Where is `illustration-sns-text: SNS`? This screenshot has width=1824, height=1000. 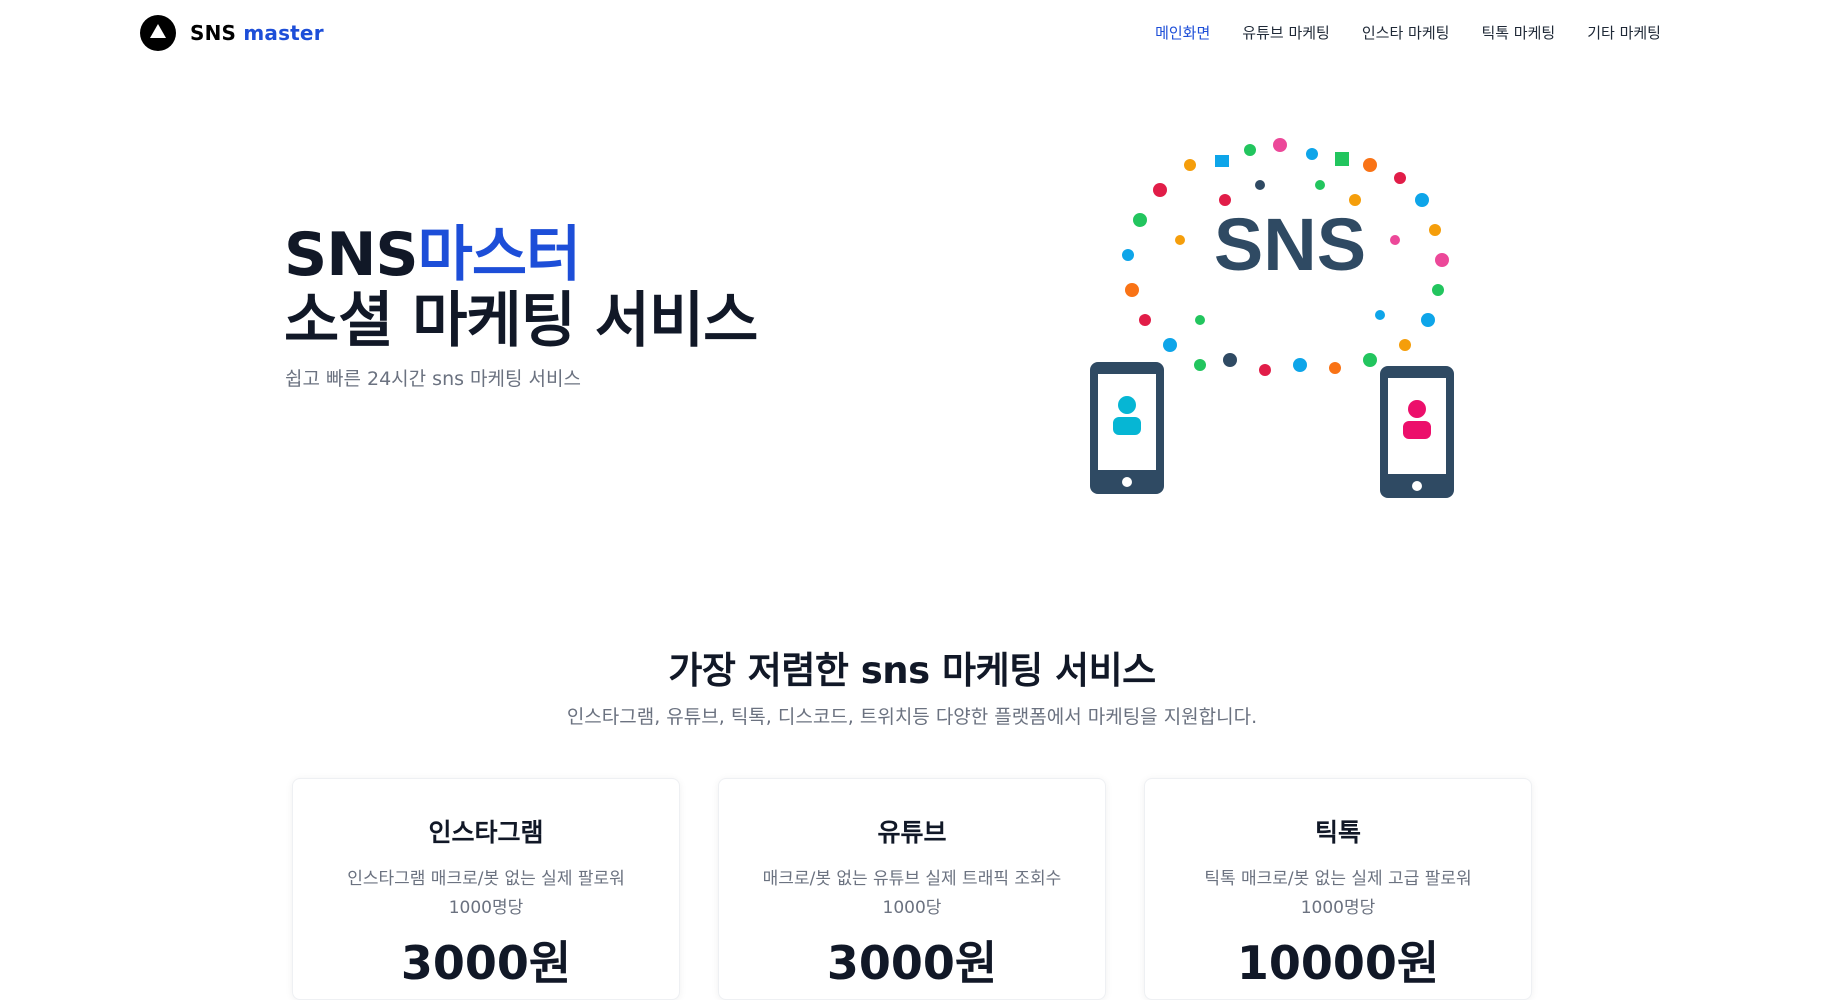
illustration-sns-text: SNS is located at coordinates (1290, 244).